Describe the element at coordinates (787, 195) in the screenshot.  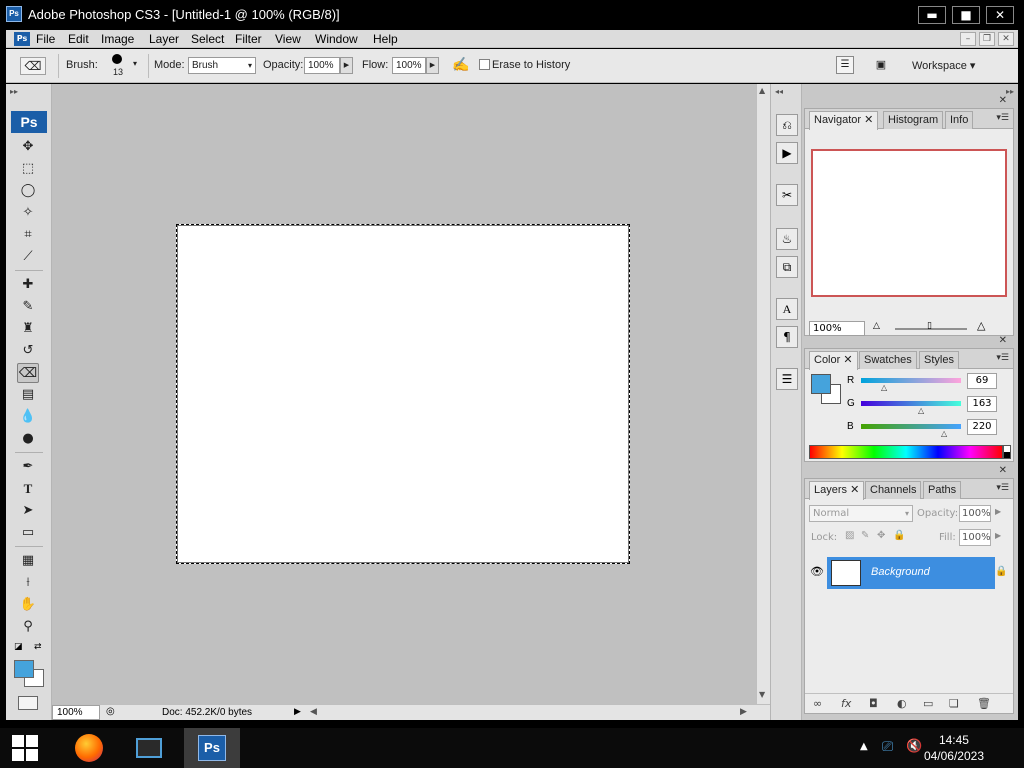
I see `tool-presets-panel-icon: ✂` at that location.